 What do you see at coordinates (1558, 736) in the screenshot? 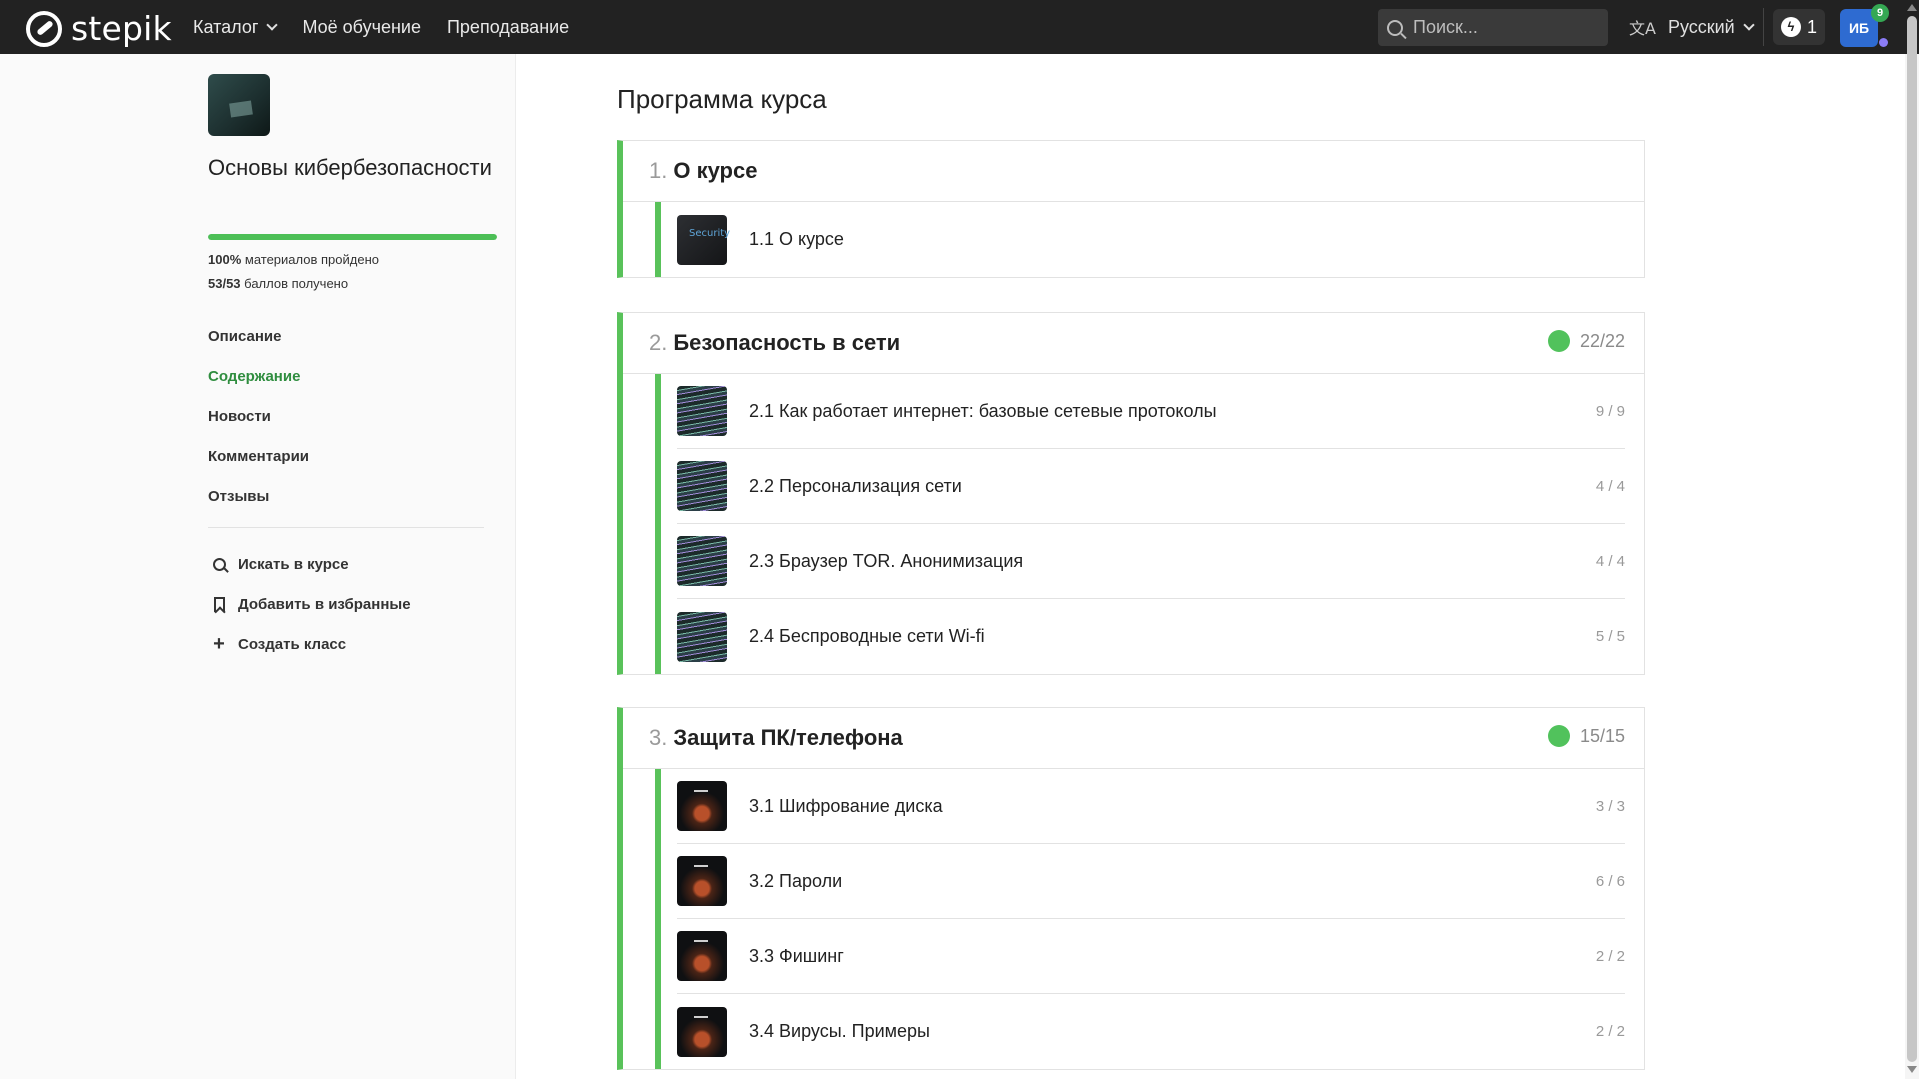
I see `completed-dot-icon` at bounding box center [1558, 736].